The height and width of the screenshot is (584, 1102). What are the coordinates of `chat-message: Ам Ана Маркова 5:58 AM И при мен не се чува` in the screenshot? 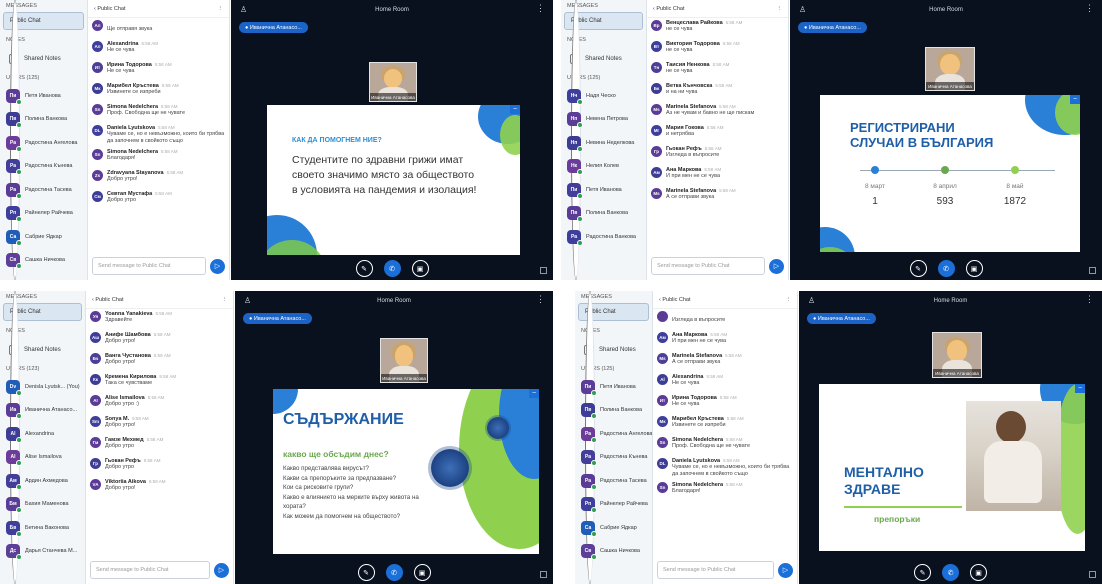 It's located at (717, 175).